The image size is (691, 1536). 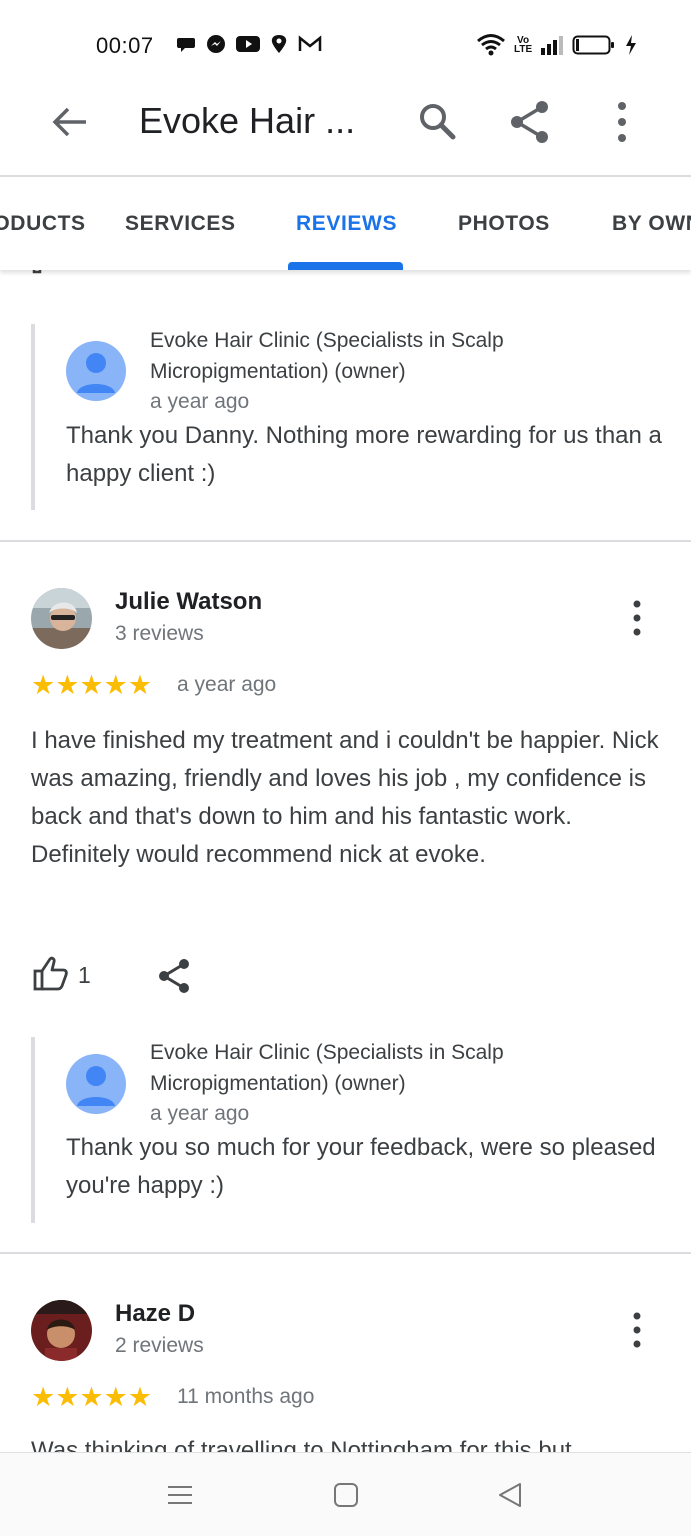 I want to click on tab-products: PRODUCTS, so click(x=43, y=224).